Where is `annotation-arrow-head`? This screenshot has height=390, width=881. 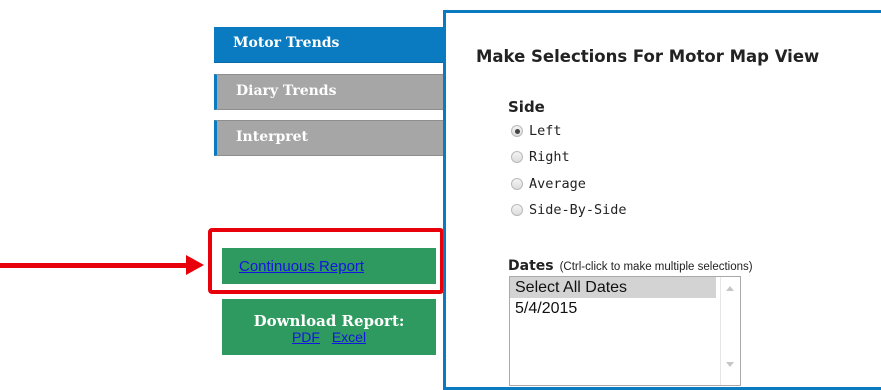 annotation-arrow-head is located at coordinates (195, 265).